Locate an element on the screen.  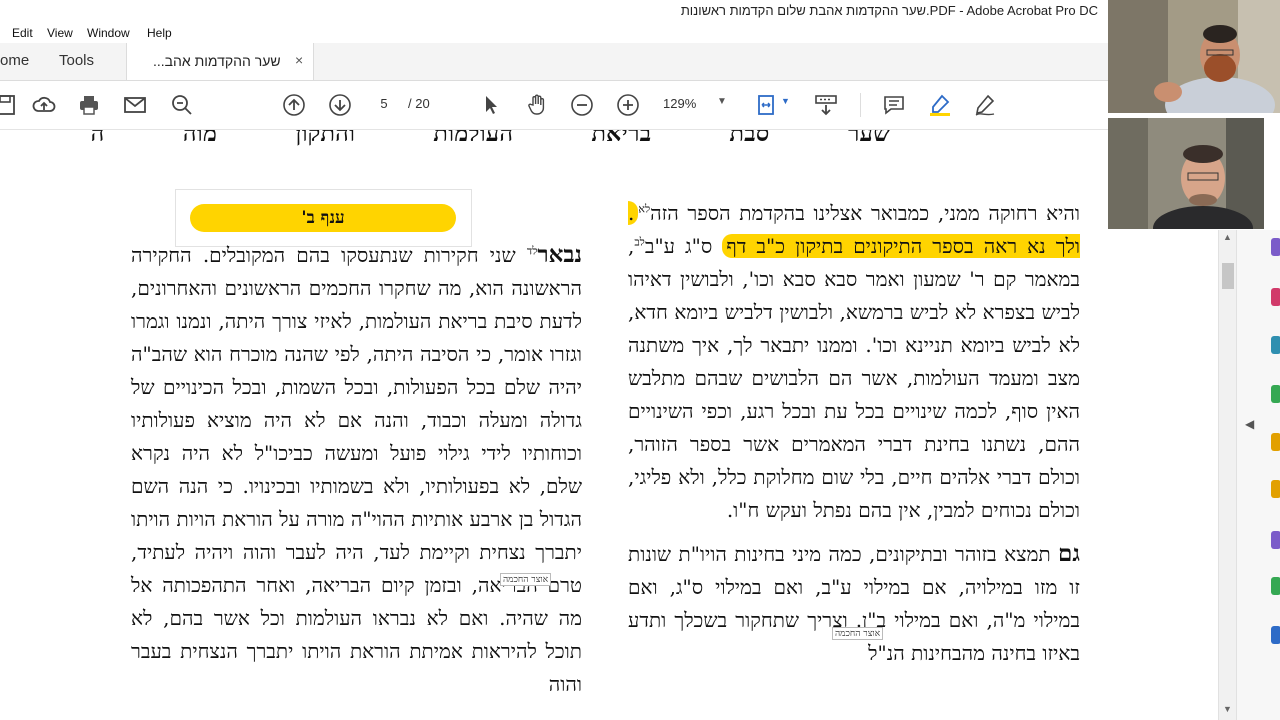
fit-page-icon is located at coordinates (766, 105).